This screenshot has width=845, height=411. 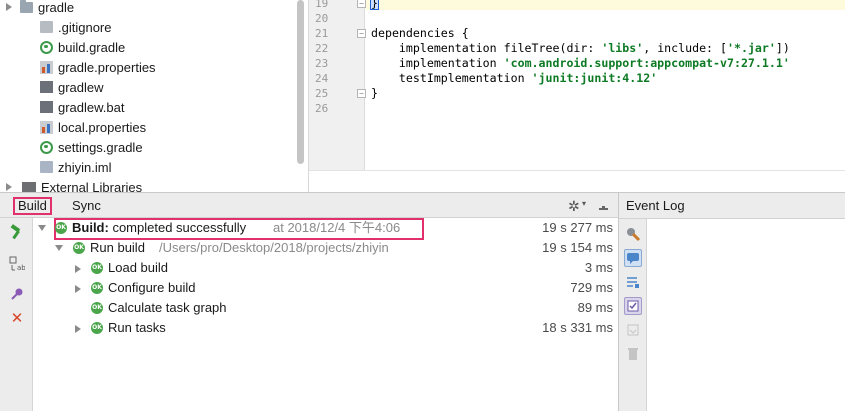 I want to click on tab-build: Build, so click(x=32, y=206).